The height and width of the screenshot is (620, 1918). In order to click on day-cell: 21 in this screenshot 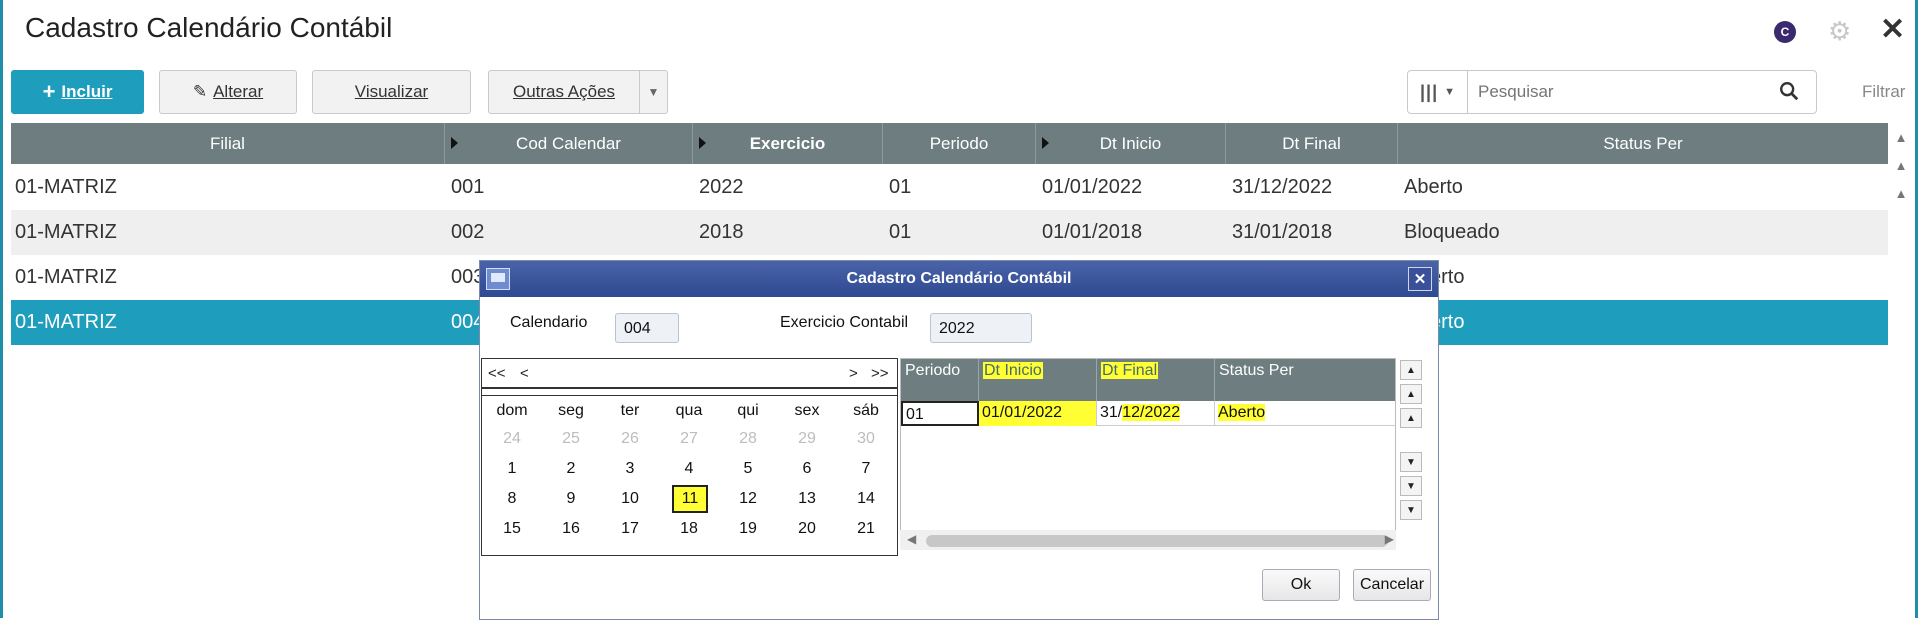, I will do `click(866, 529)`.